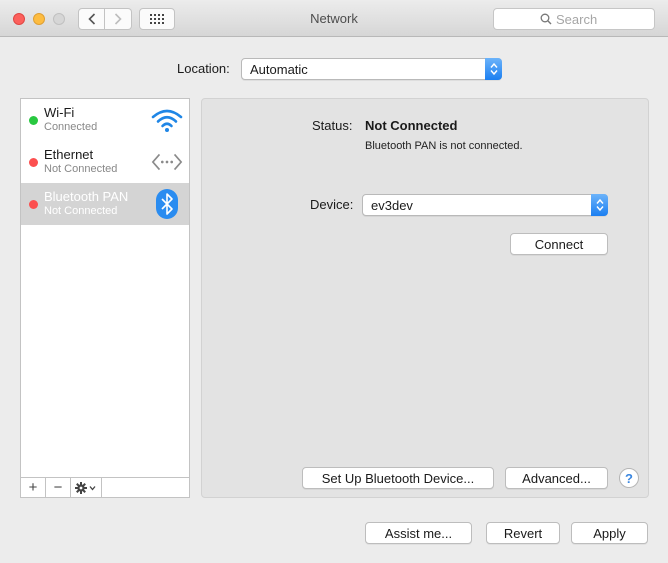  I want to click on location-popup: Automatic, so click(371, 69).